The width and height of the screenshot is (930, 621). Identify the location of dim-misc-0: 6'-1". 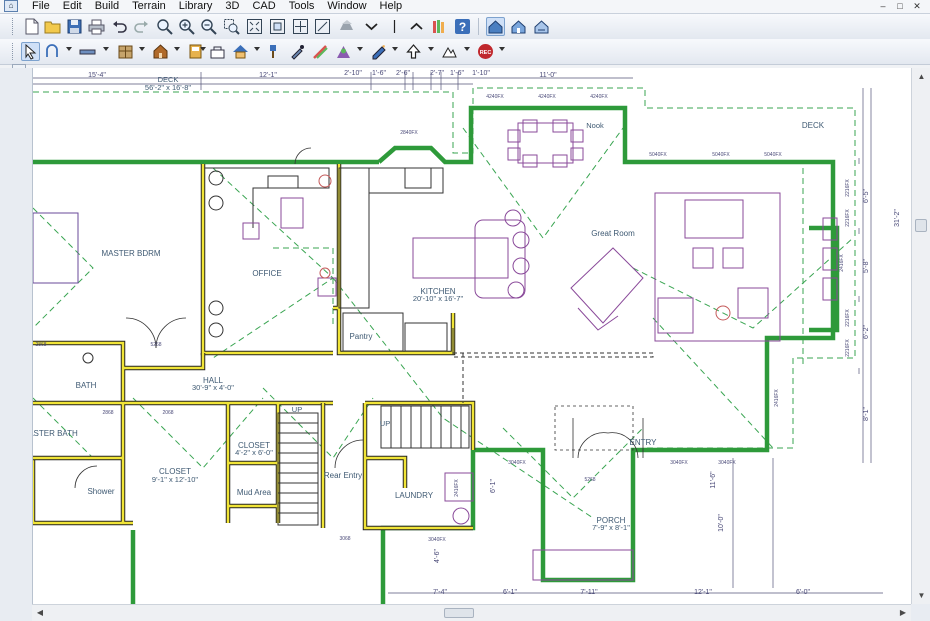
(493, 486).